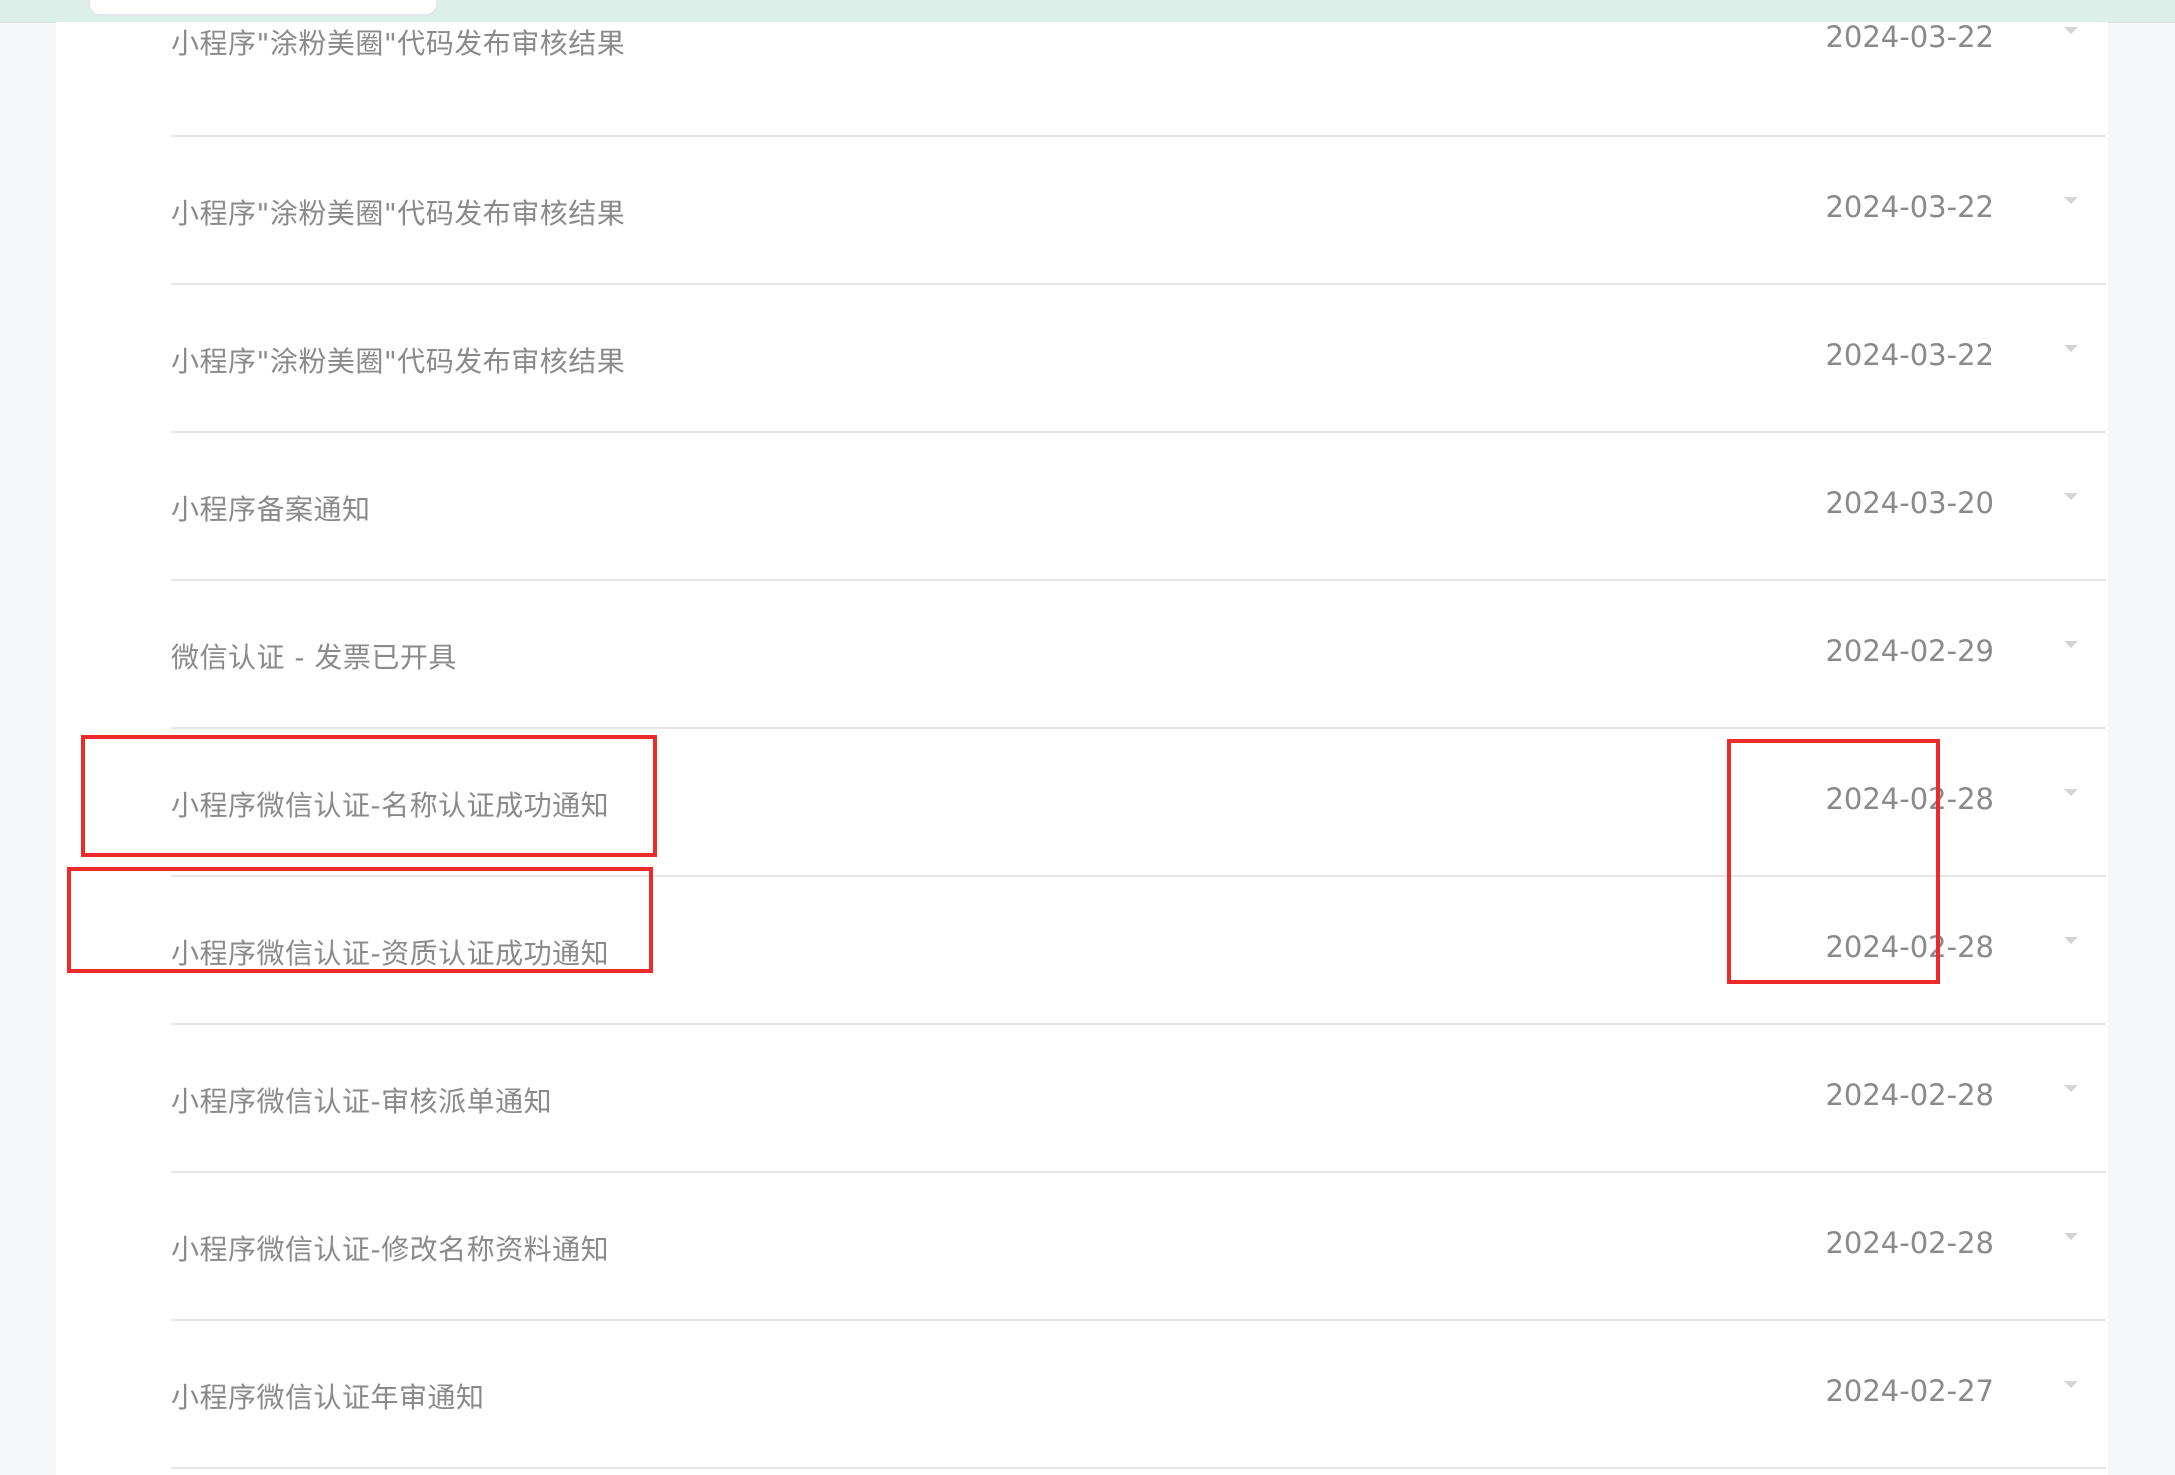 The width and height of the screenshot is (2175, 1475). Describe the element at coordinates (1909, 503) in the screenshot. I see `notification-date: 2024-03-20` at that location.